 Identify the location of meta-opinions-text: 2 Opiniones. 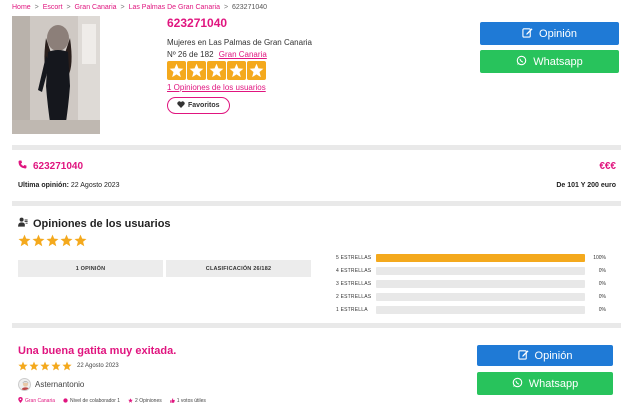
(148, 401).